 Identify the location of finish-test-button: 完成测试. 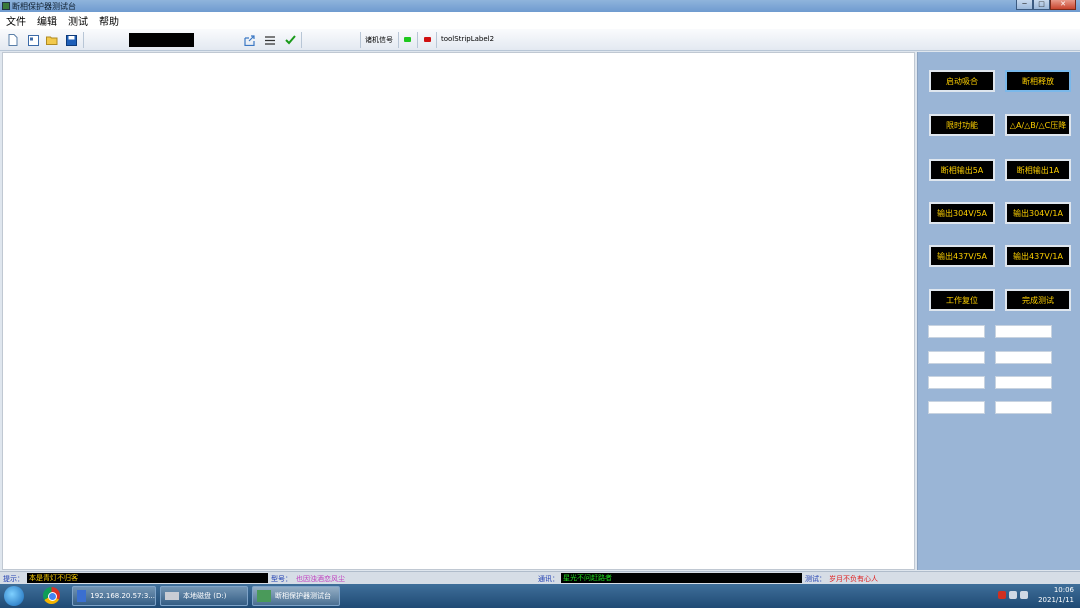
(1038, 300).